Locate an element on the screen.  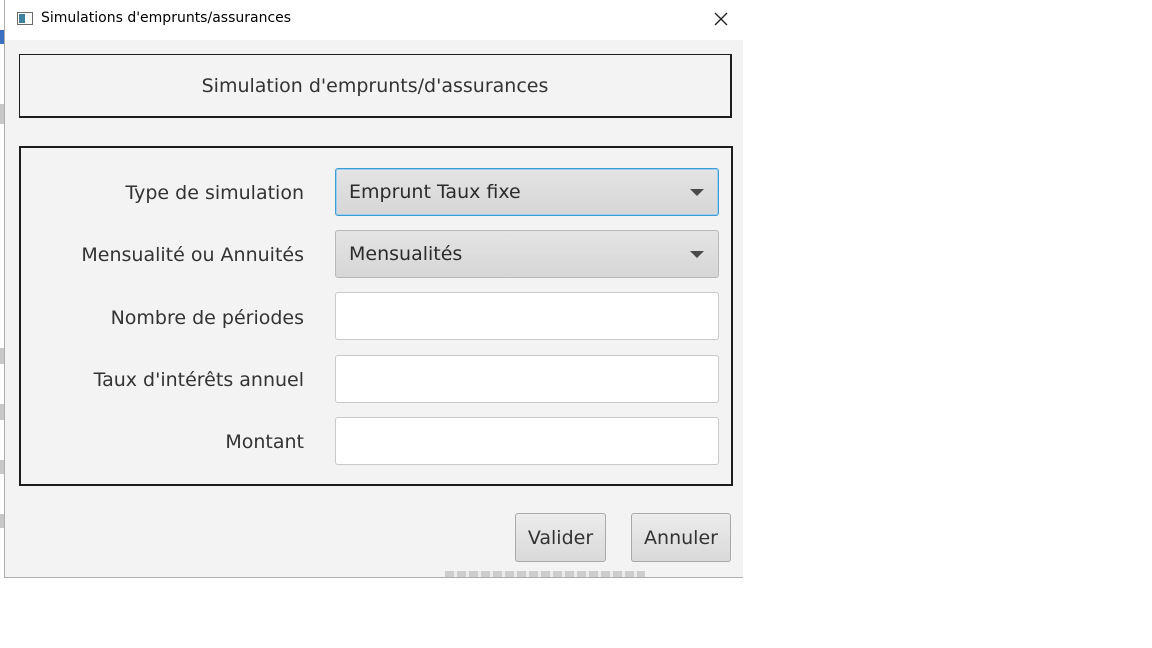
page-title: Simulation d'emprunts/d'assurances is located at coordinates (375, 85).